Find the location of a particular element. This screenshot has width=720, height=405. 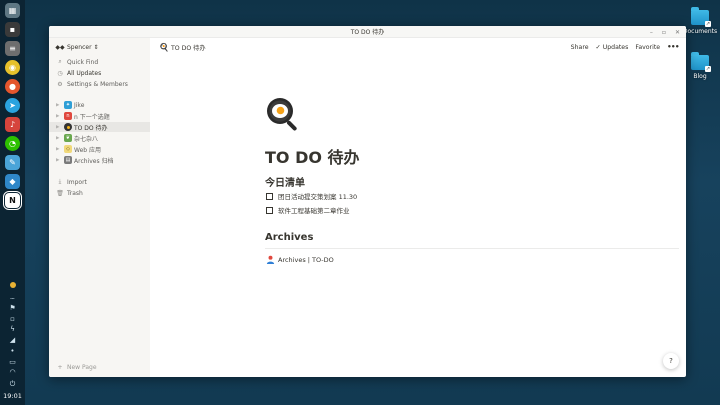

clock: 19:01 is located at coordinates (12, 396).